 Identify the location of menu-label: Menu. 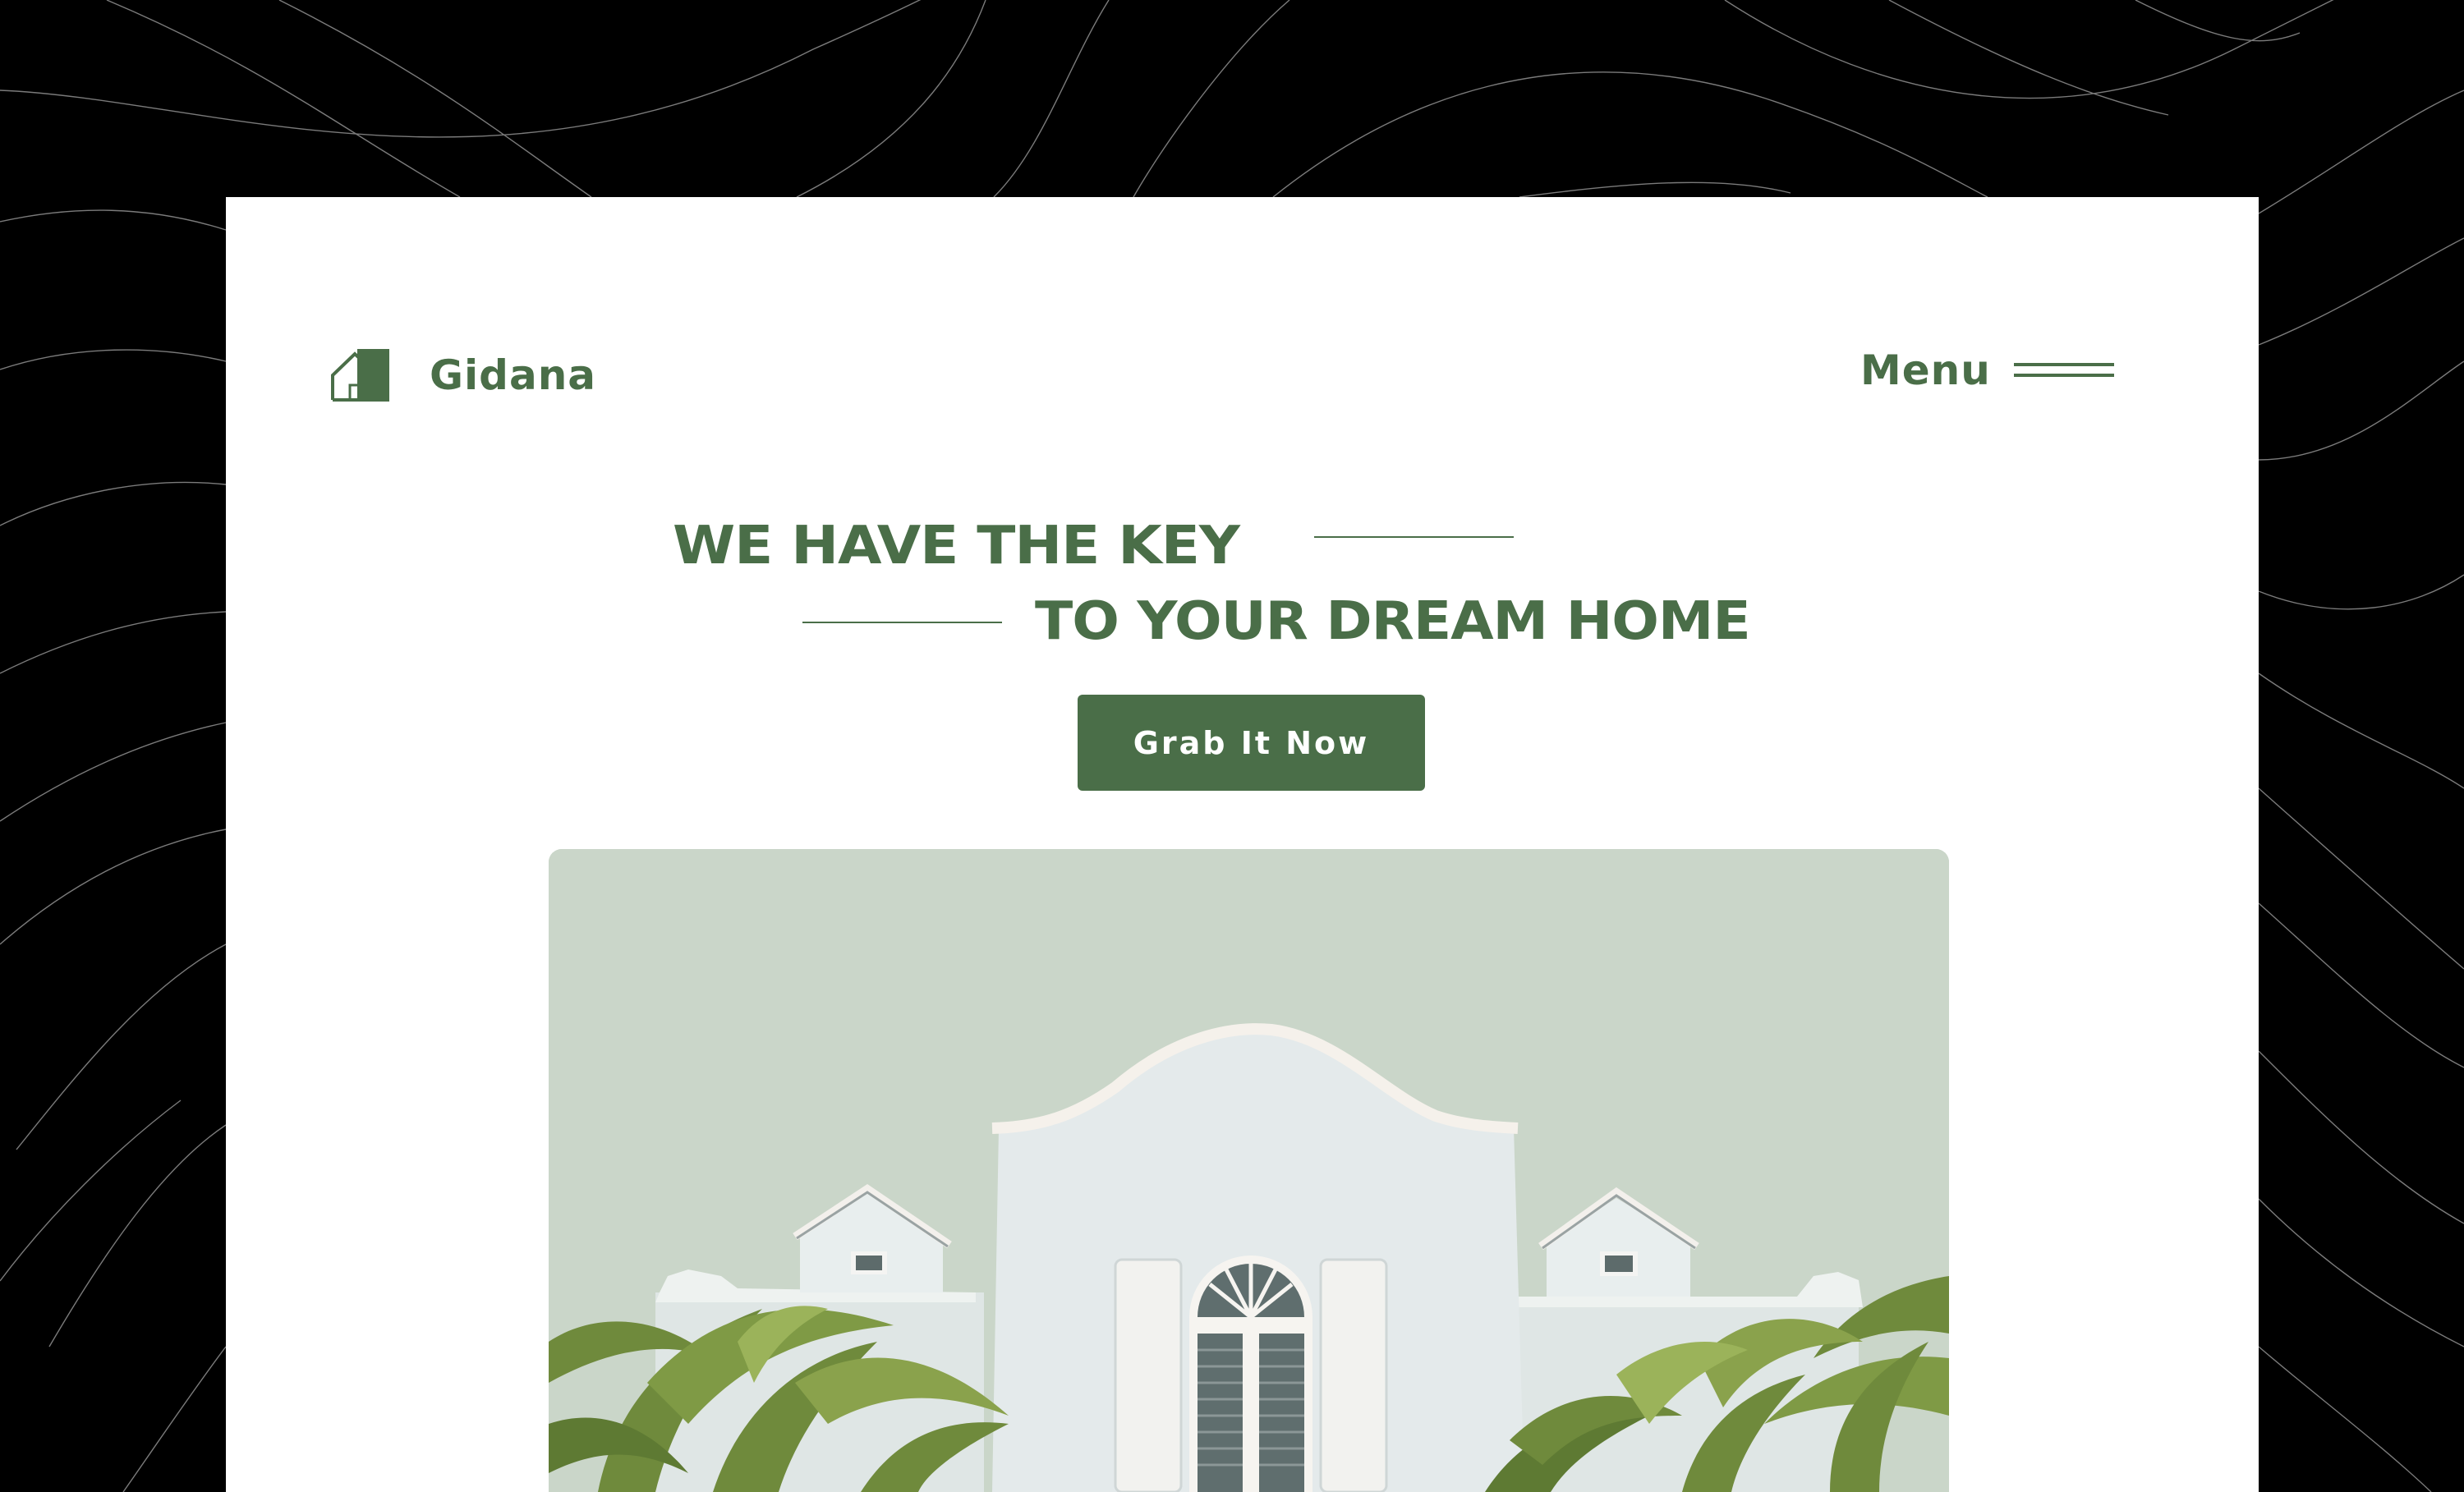
(1925, 370).